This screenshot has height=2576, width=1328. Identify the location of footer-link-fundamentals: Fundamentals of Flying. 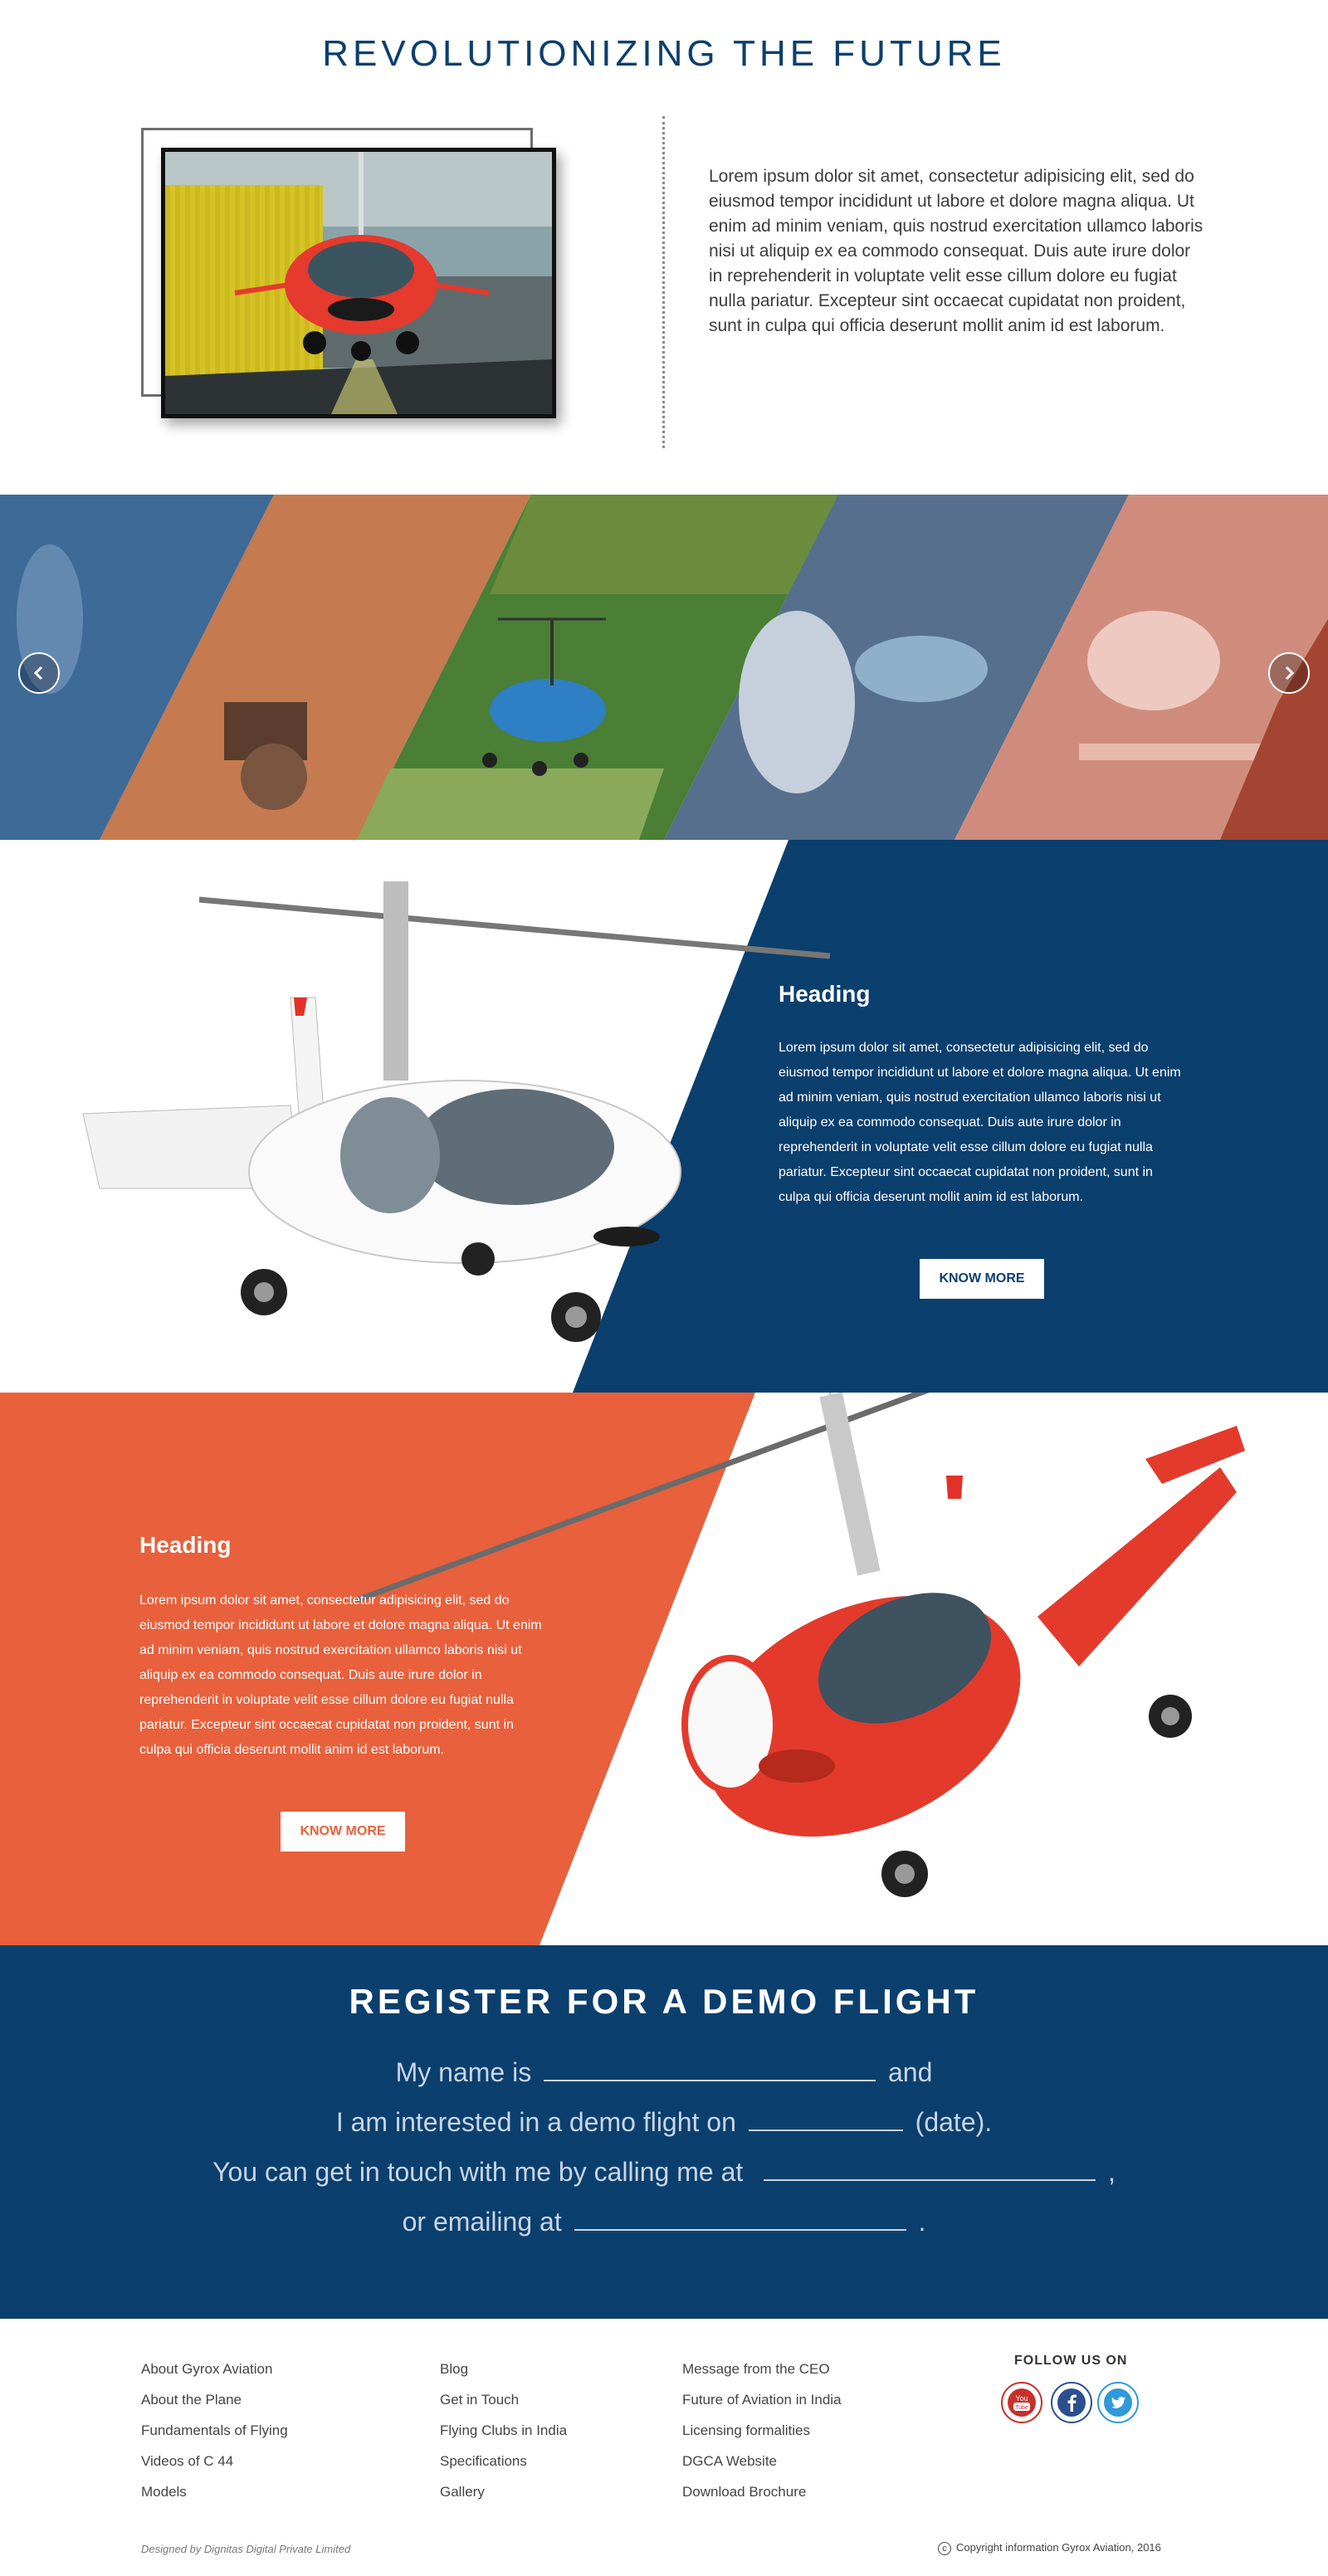
(214, 2431).